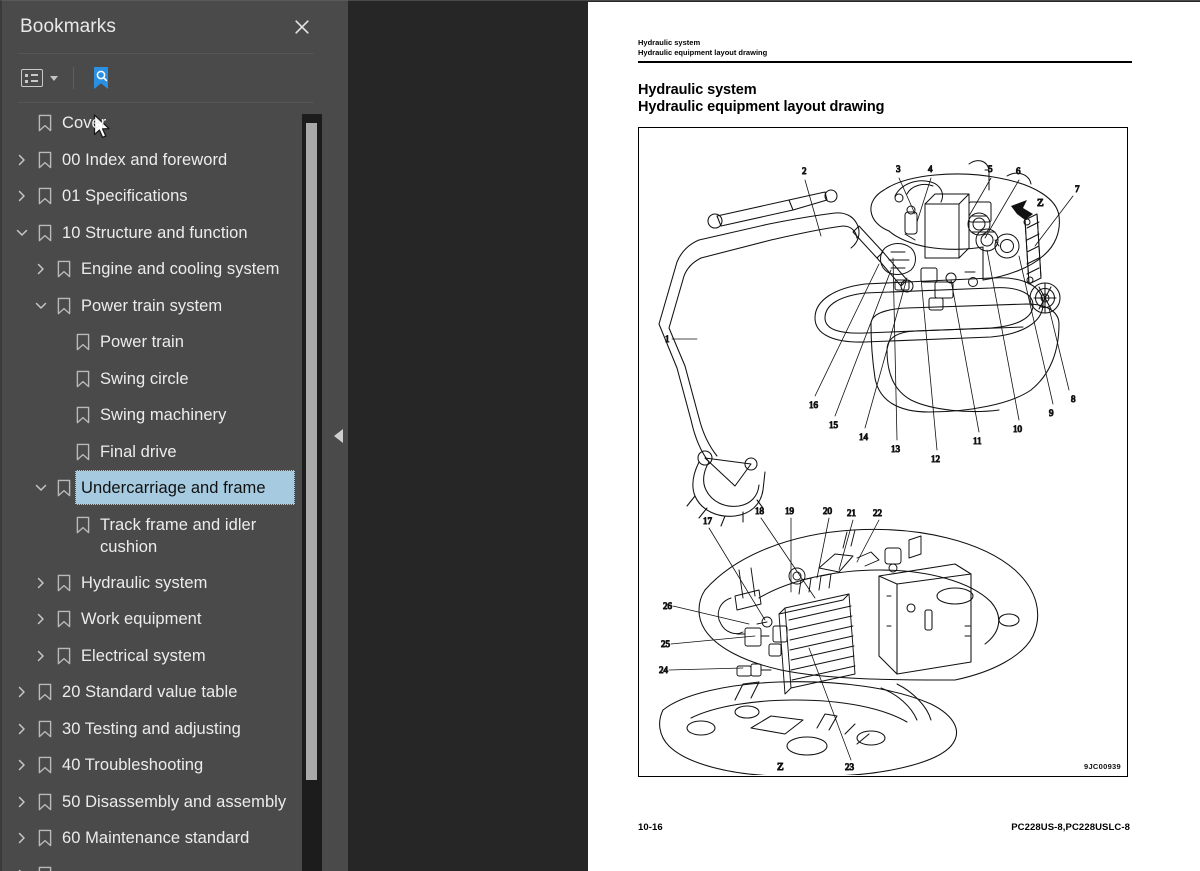 The width and height of the screenshot is (1200, 871). What do you see at coordinates (896, 449) in the screenshot?
I see `svg-text: 13` at bounding box center [896, 449].